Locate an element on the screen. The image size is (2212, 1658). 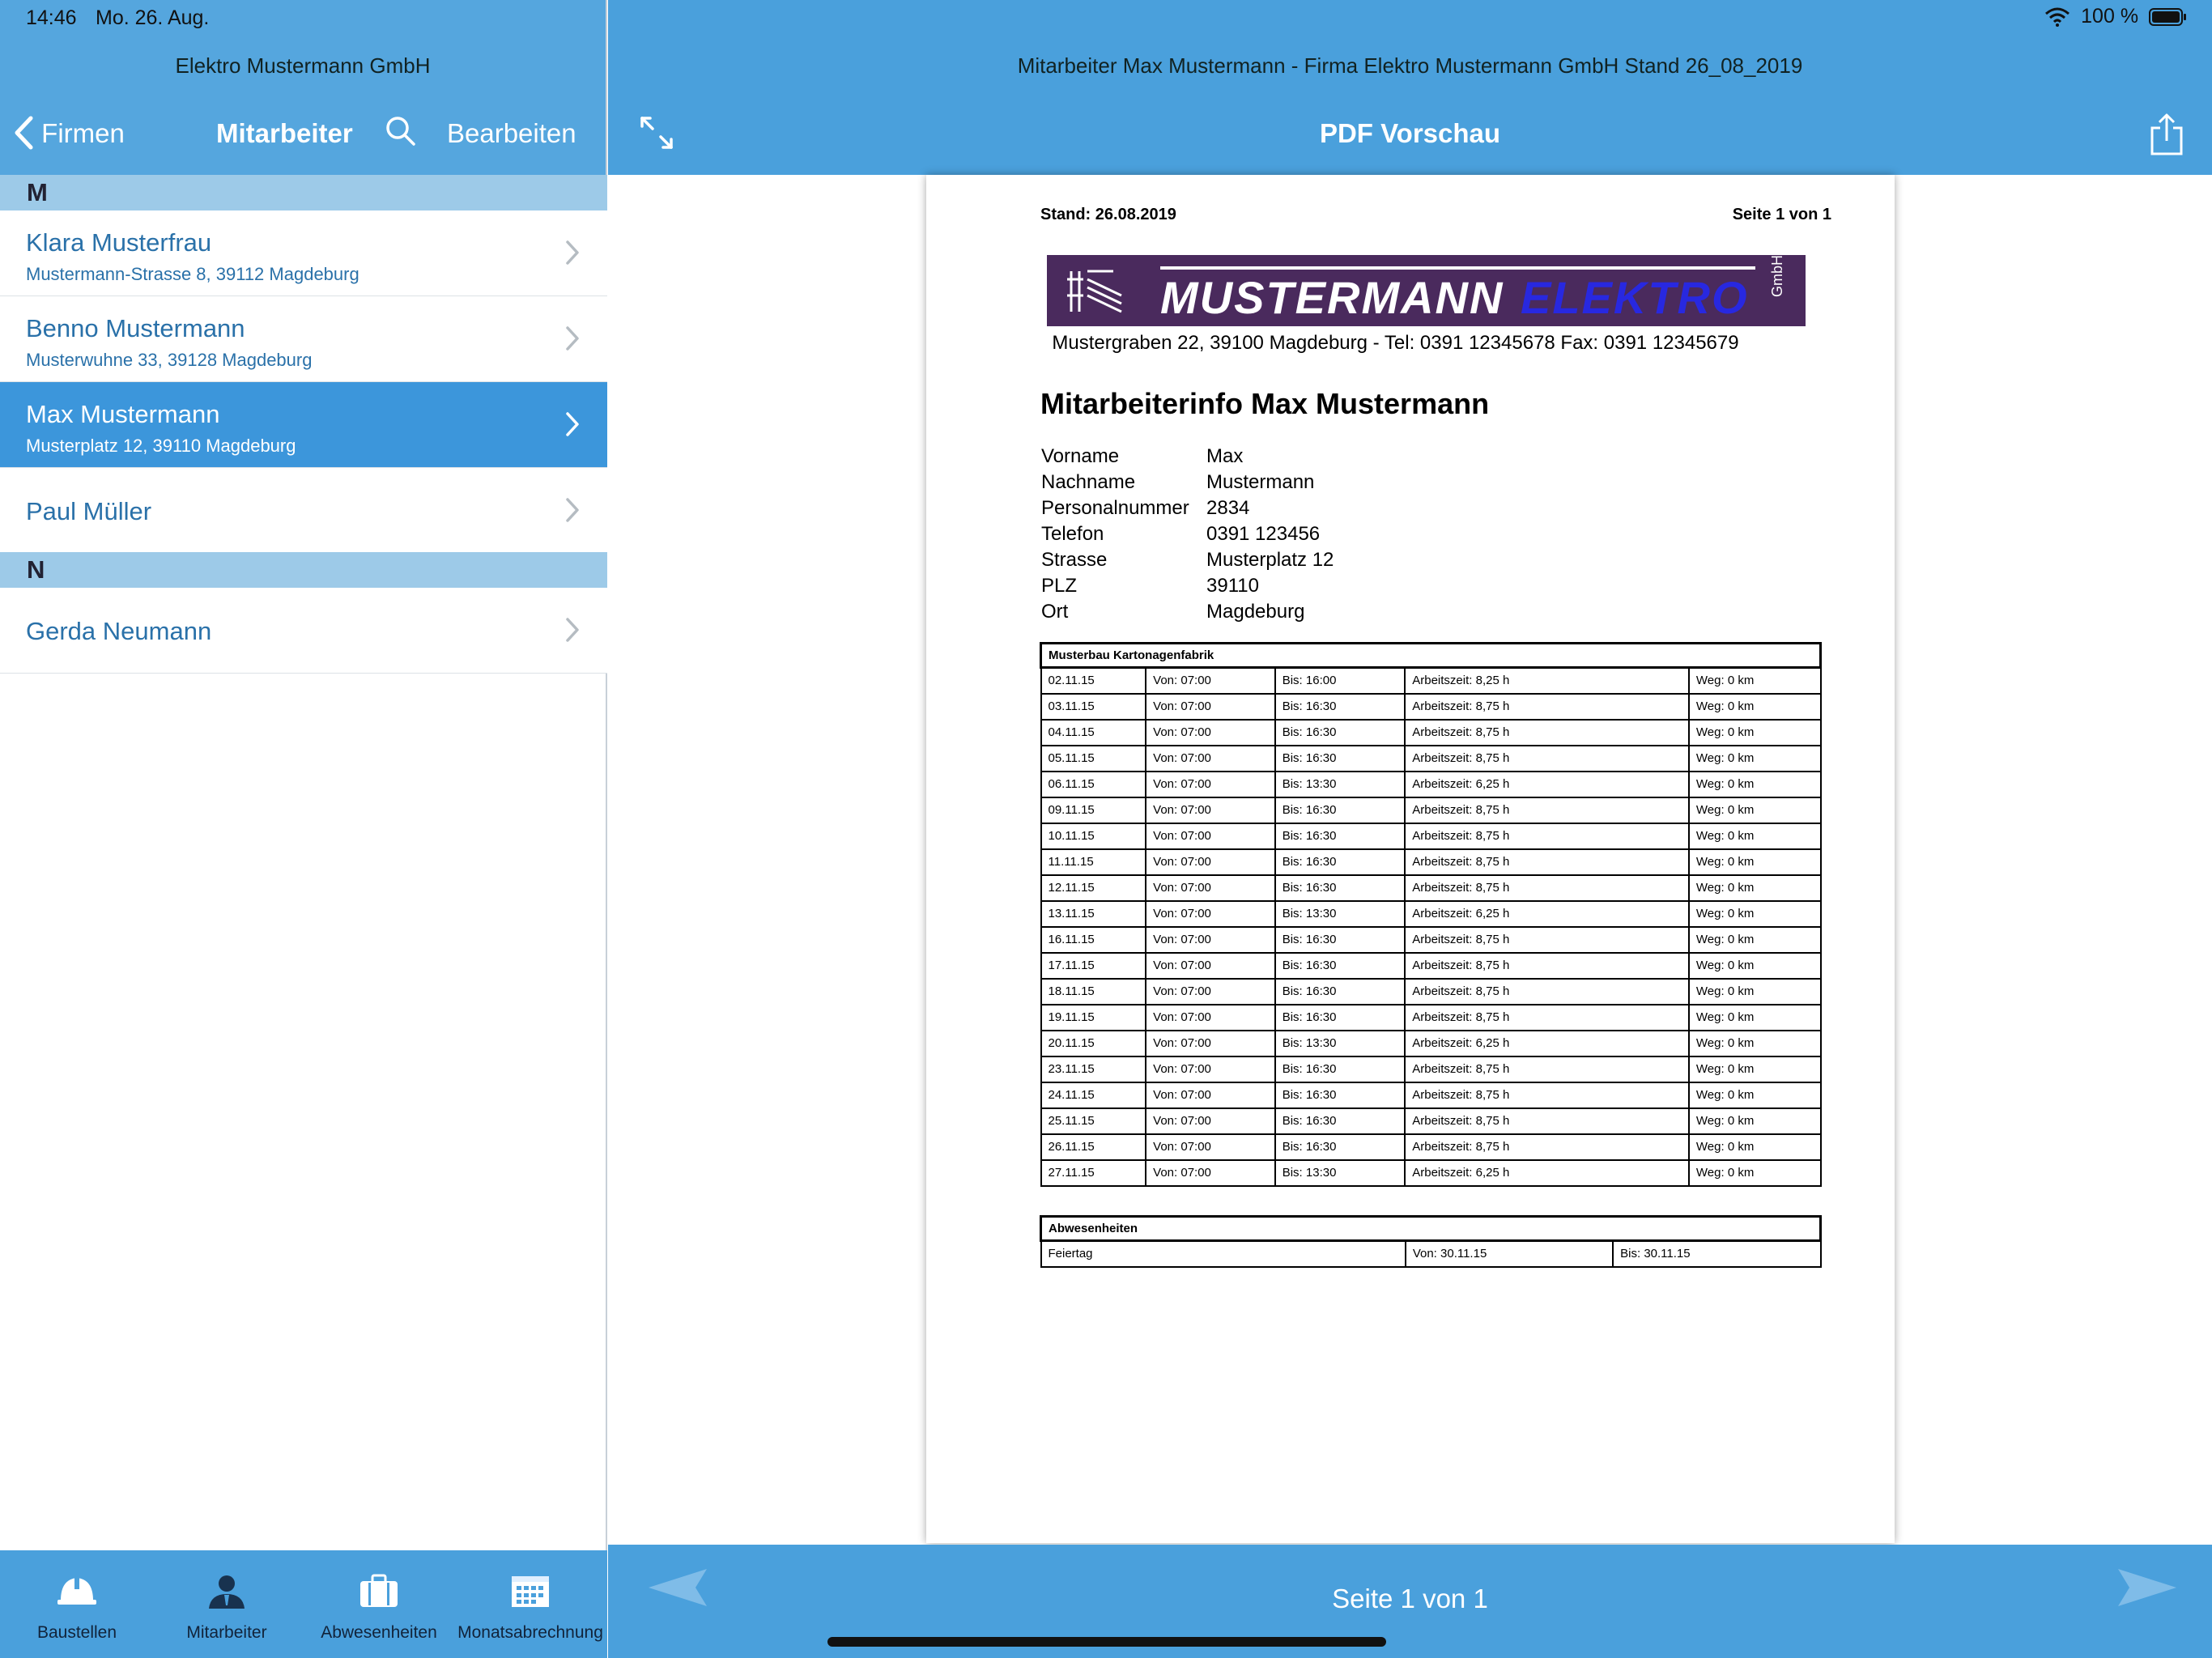
logo-emblem-icon is located at coordinates (1095, 291).